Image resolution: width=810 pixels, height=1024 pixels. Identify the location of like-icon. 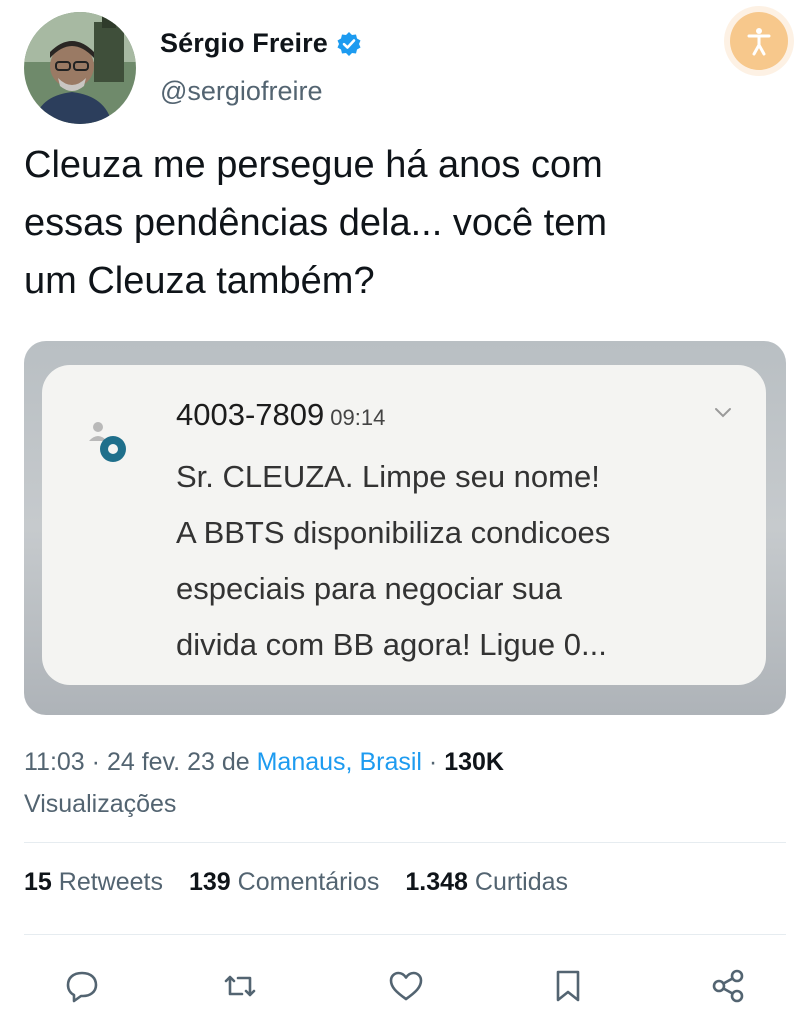
(406, 986).